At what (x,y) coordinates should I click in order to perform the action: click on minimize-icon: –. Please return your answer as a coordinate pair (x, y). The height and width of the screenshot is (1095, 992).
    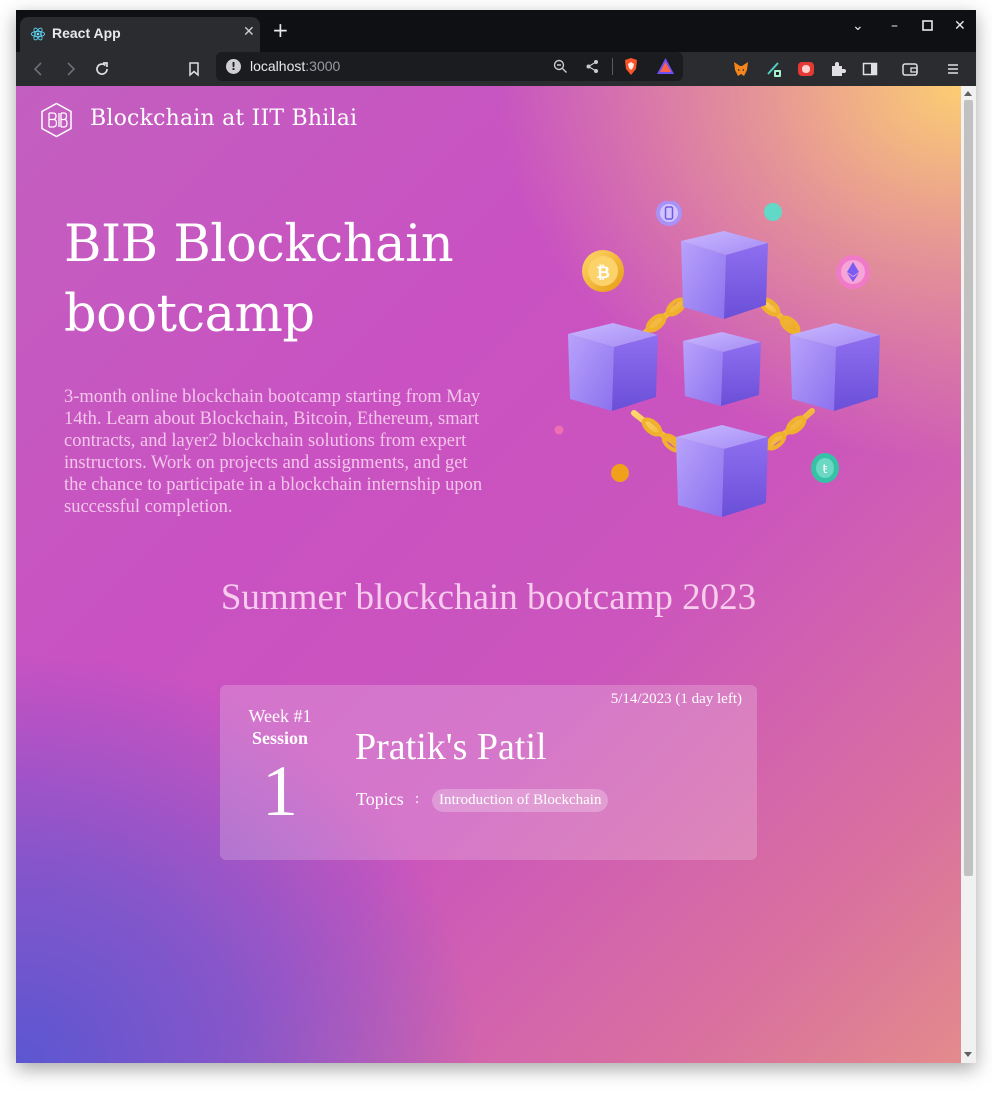
    Looking at the image, I should click on (894, 26).